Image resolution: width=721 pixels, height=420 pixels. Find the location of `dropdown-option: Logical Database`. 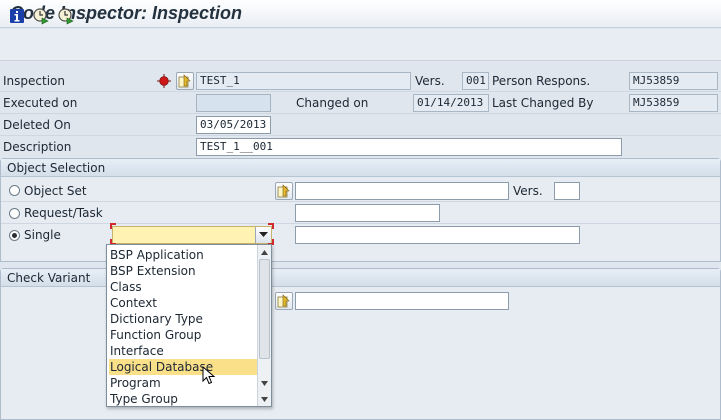

dropdown-option: Logical Database is located at coordinates (183, 367).